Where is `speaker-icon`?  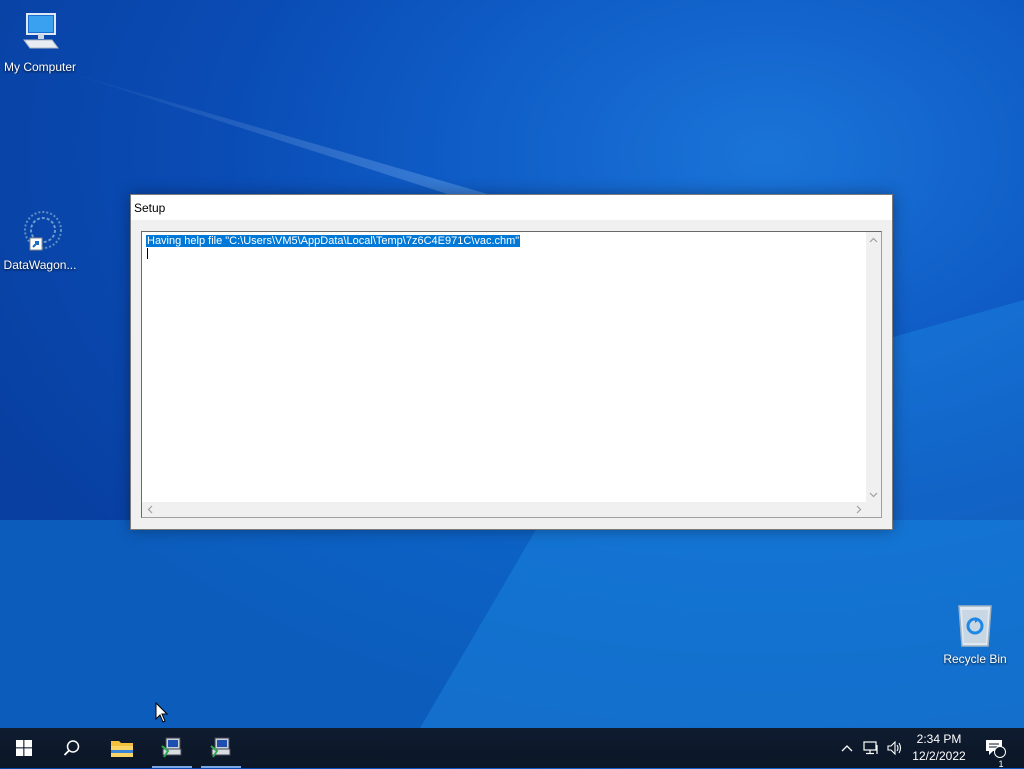
speaker-icon is located at coordinates (894, 748).